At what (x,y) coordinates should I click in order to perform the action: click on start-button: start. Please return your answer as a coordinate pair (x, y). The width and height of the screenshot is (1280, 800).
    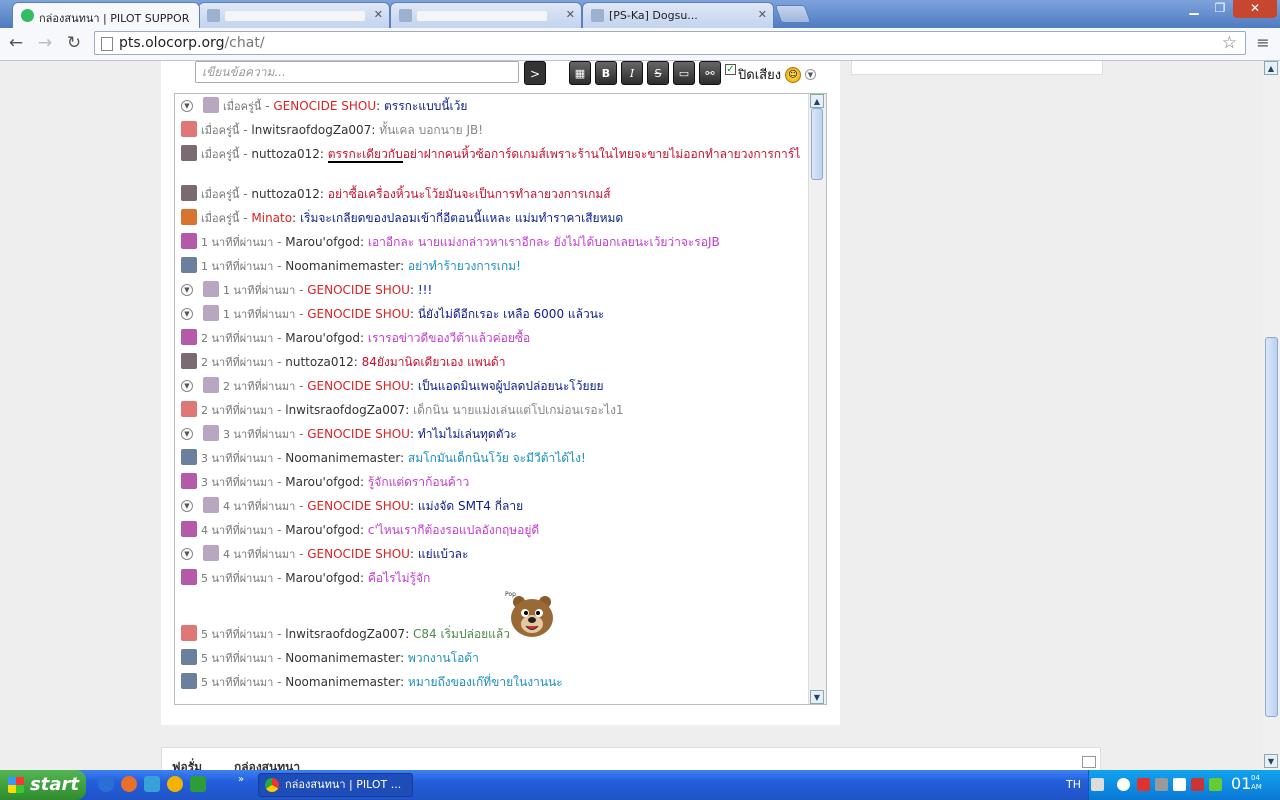
    Looking at the image, I should click on (43, 785).